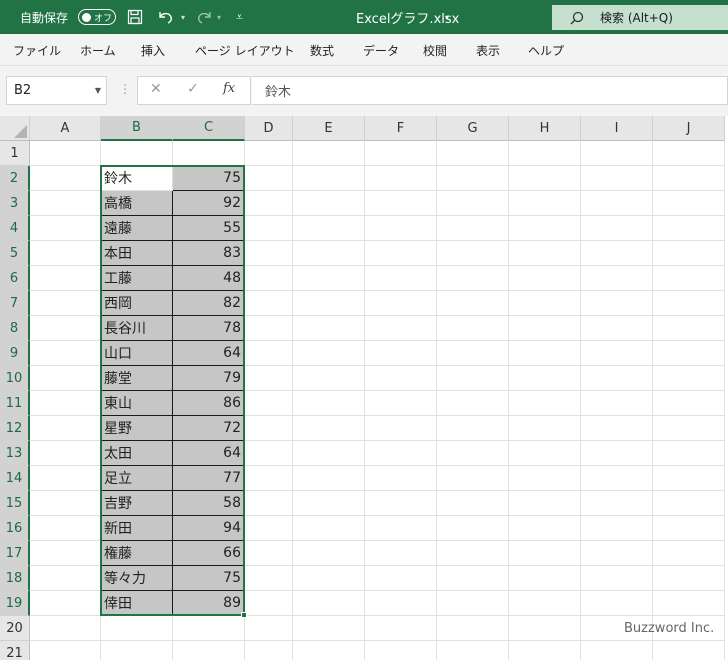 The image size is (728, 660). What do you see at coordinates (137, 553) in the screenshot?
I see `cell-b17: 権藤` at bounding box center [137, 553].